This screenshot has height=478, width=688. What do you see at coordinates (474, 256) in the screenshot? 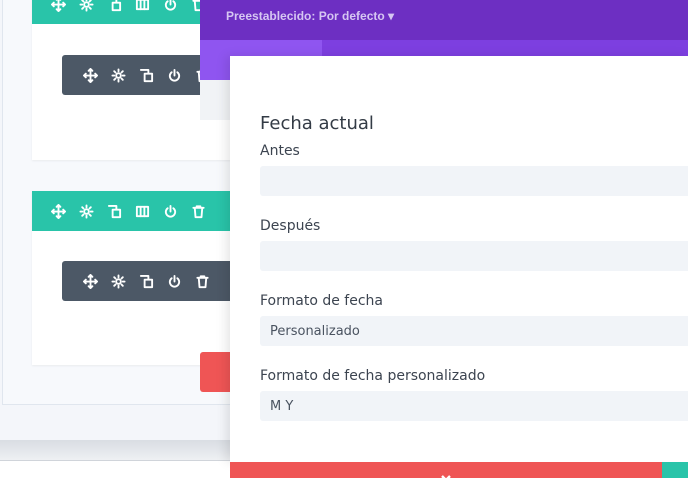
I see `after-input` at bounding box center [474, 256].